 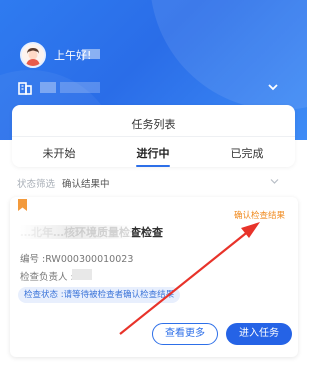 I want to click on task-list-title: 任务列表, so click(x=153, y=124).